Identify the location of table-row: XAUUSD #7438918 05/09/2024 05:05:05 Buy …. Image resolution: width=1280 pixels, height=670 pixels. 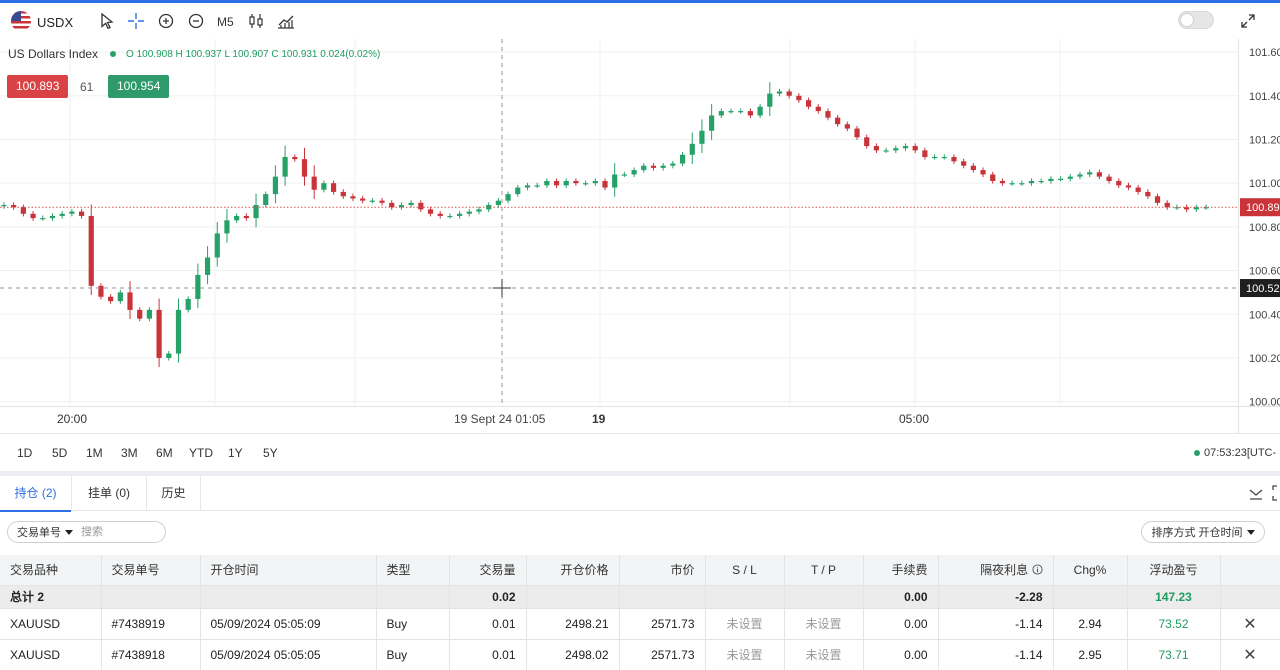
(640, 654).